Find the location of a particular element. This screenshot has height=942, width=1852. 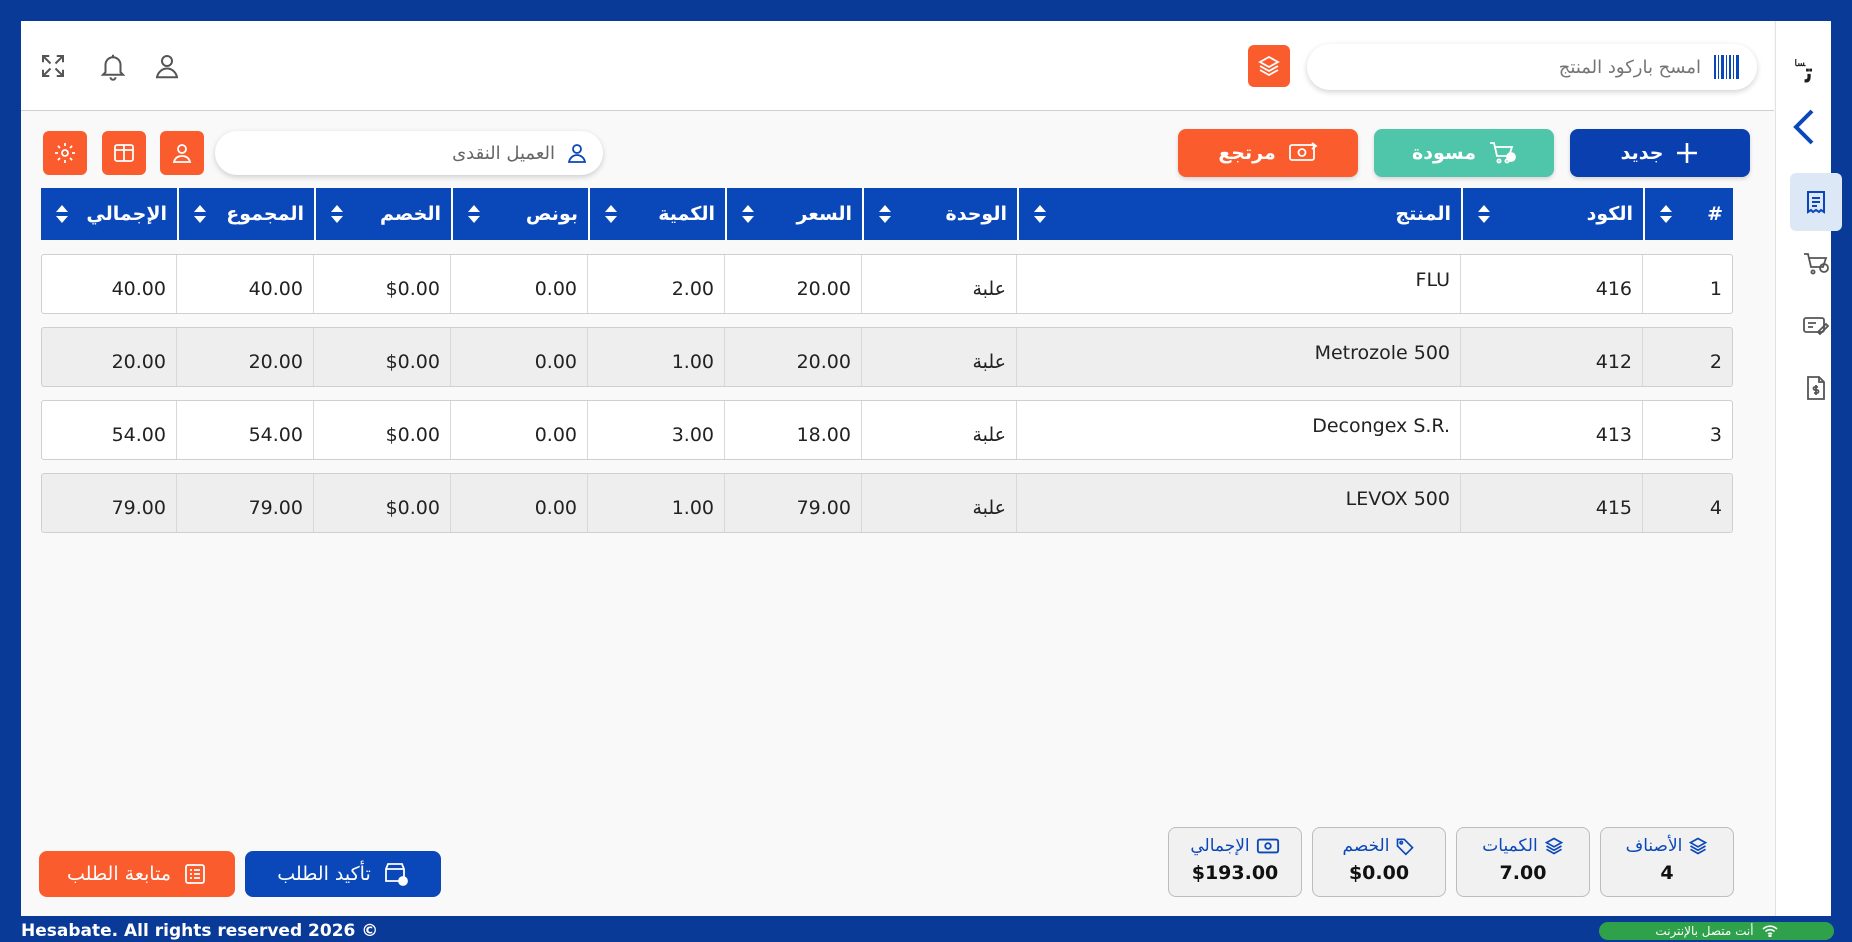

sidebar-item-invoice-dollar is located at coordinates (1816, 388).